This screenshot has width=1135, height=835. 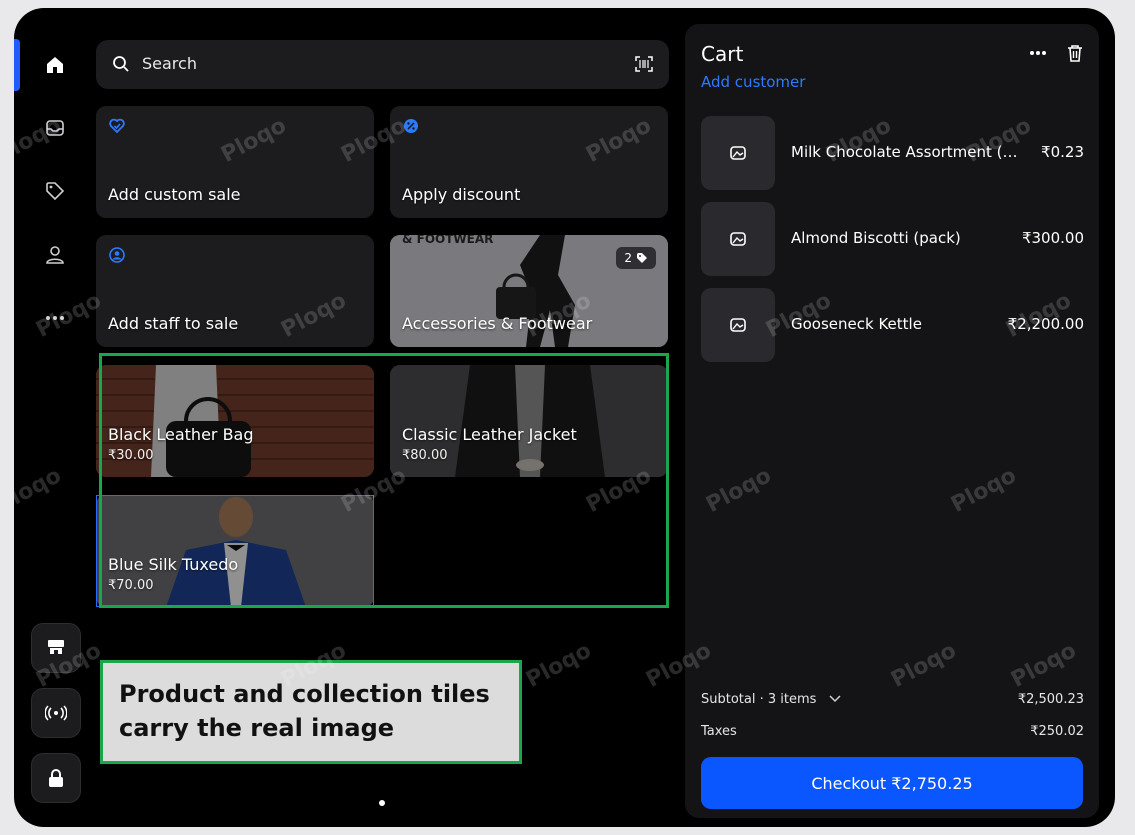 What do you see at coordinates (876, 238) in the screenshot?
I see `item-name: Almond Biscotti (pack)` at bounding box center [876, 238].